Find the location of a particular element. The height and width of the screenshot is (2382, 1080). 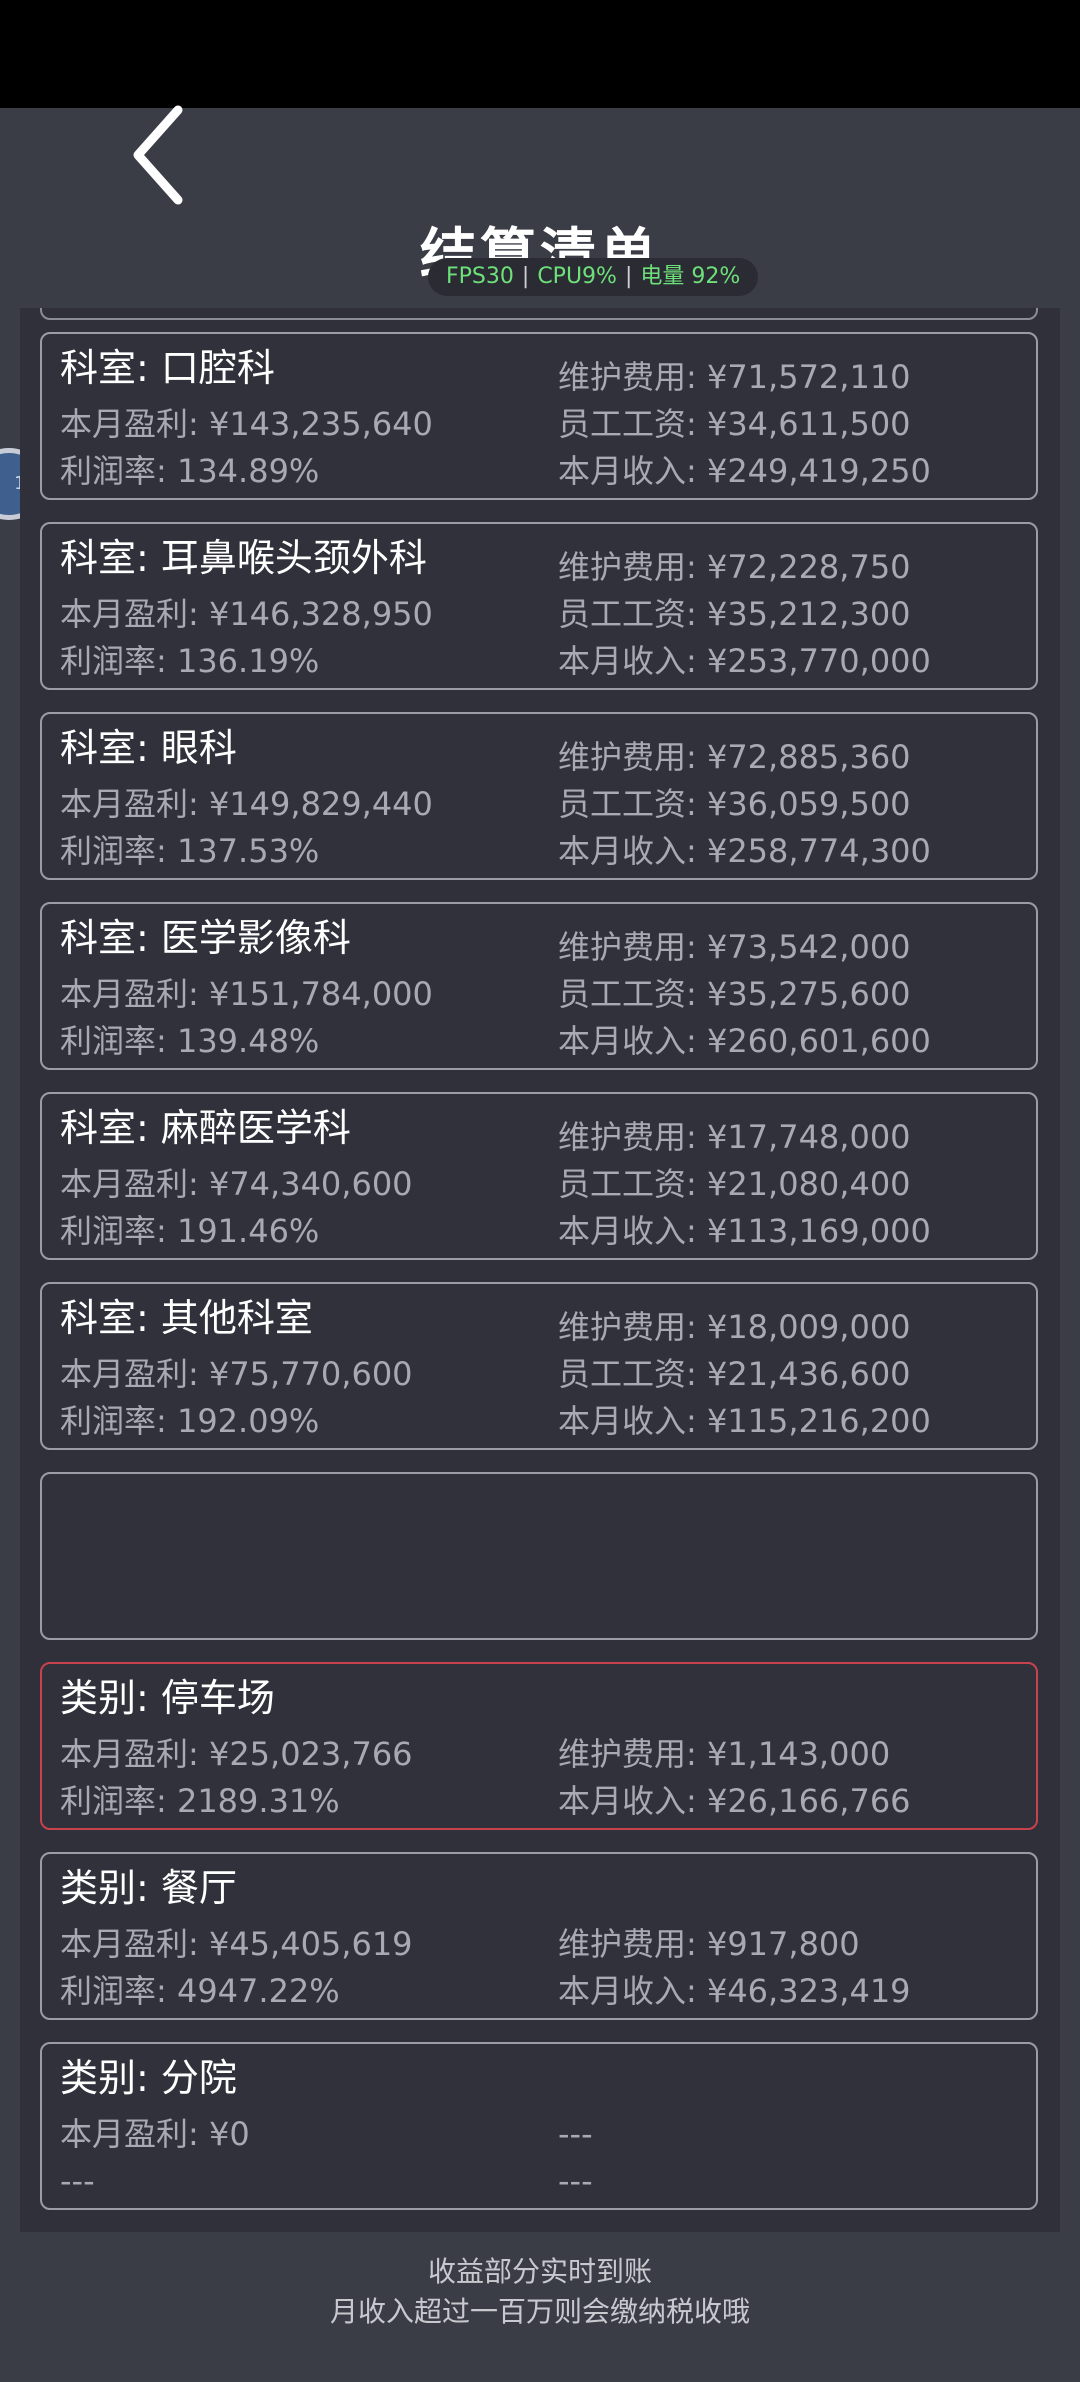

empty-card is located at coordinates (539, 1556).